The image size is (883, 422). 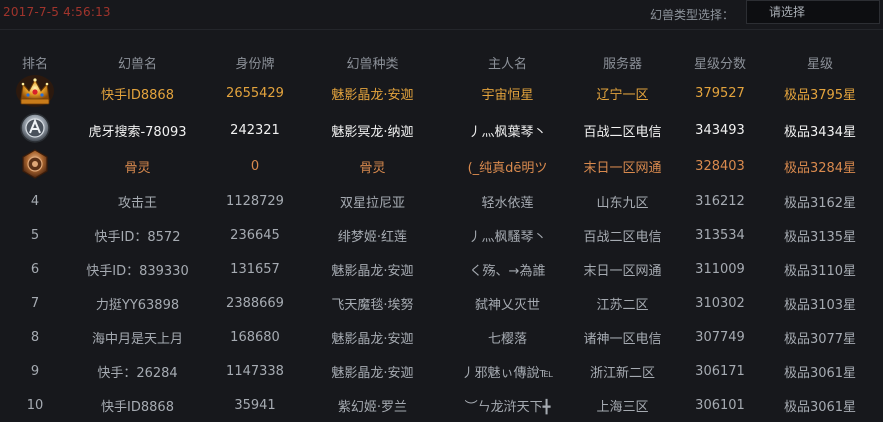 What do you see at coordinates (372, 64) in the screenshot?
I see `header-type: 幻兽种类` at bounding box center [372, 64].